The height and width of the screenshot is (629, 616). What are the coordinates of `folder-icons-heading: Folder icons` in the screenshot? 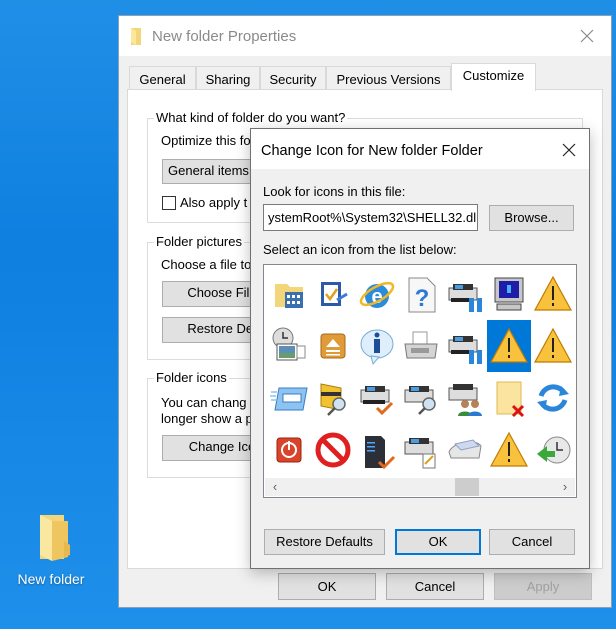 It's located at (191, 377).